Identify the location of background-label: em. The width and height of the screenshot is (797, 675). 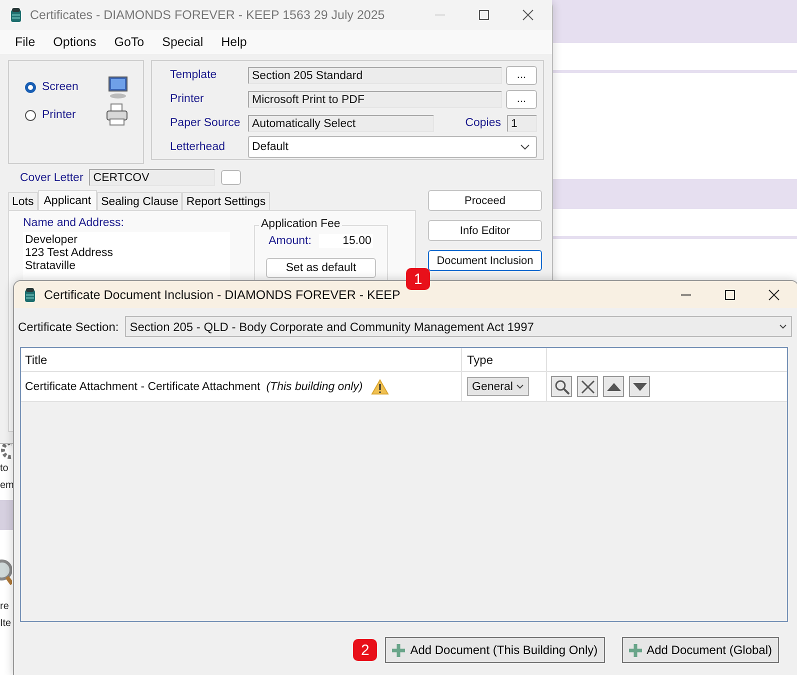
(7, 486).